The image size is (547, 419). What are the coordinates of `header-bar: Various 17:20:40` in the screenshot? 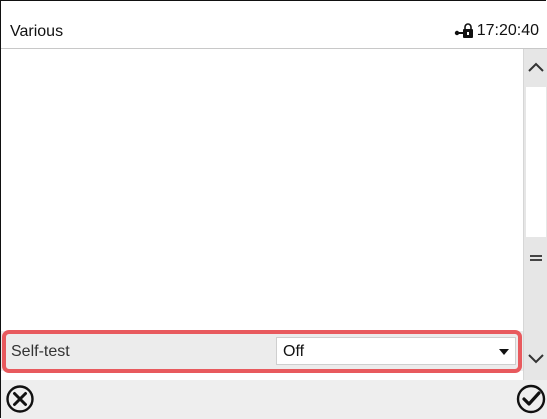 It's located at (274, 25).